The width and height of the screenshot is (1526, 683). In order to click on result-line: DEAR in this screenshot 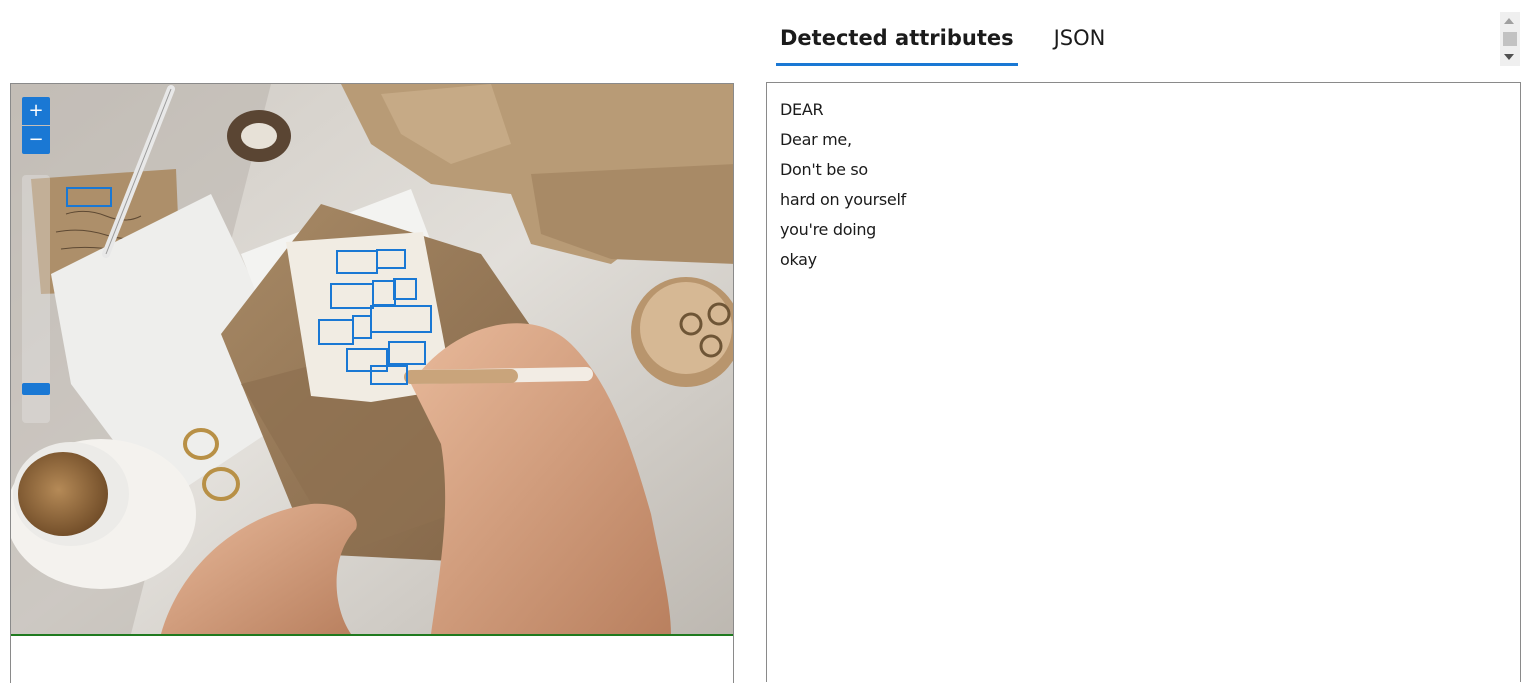, I will do `click(802, 109)`.